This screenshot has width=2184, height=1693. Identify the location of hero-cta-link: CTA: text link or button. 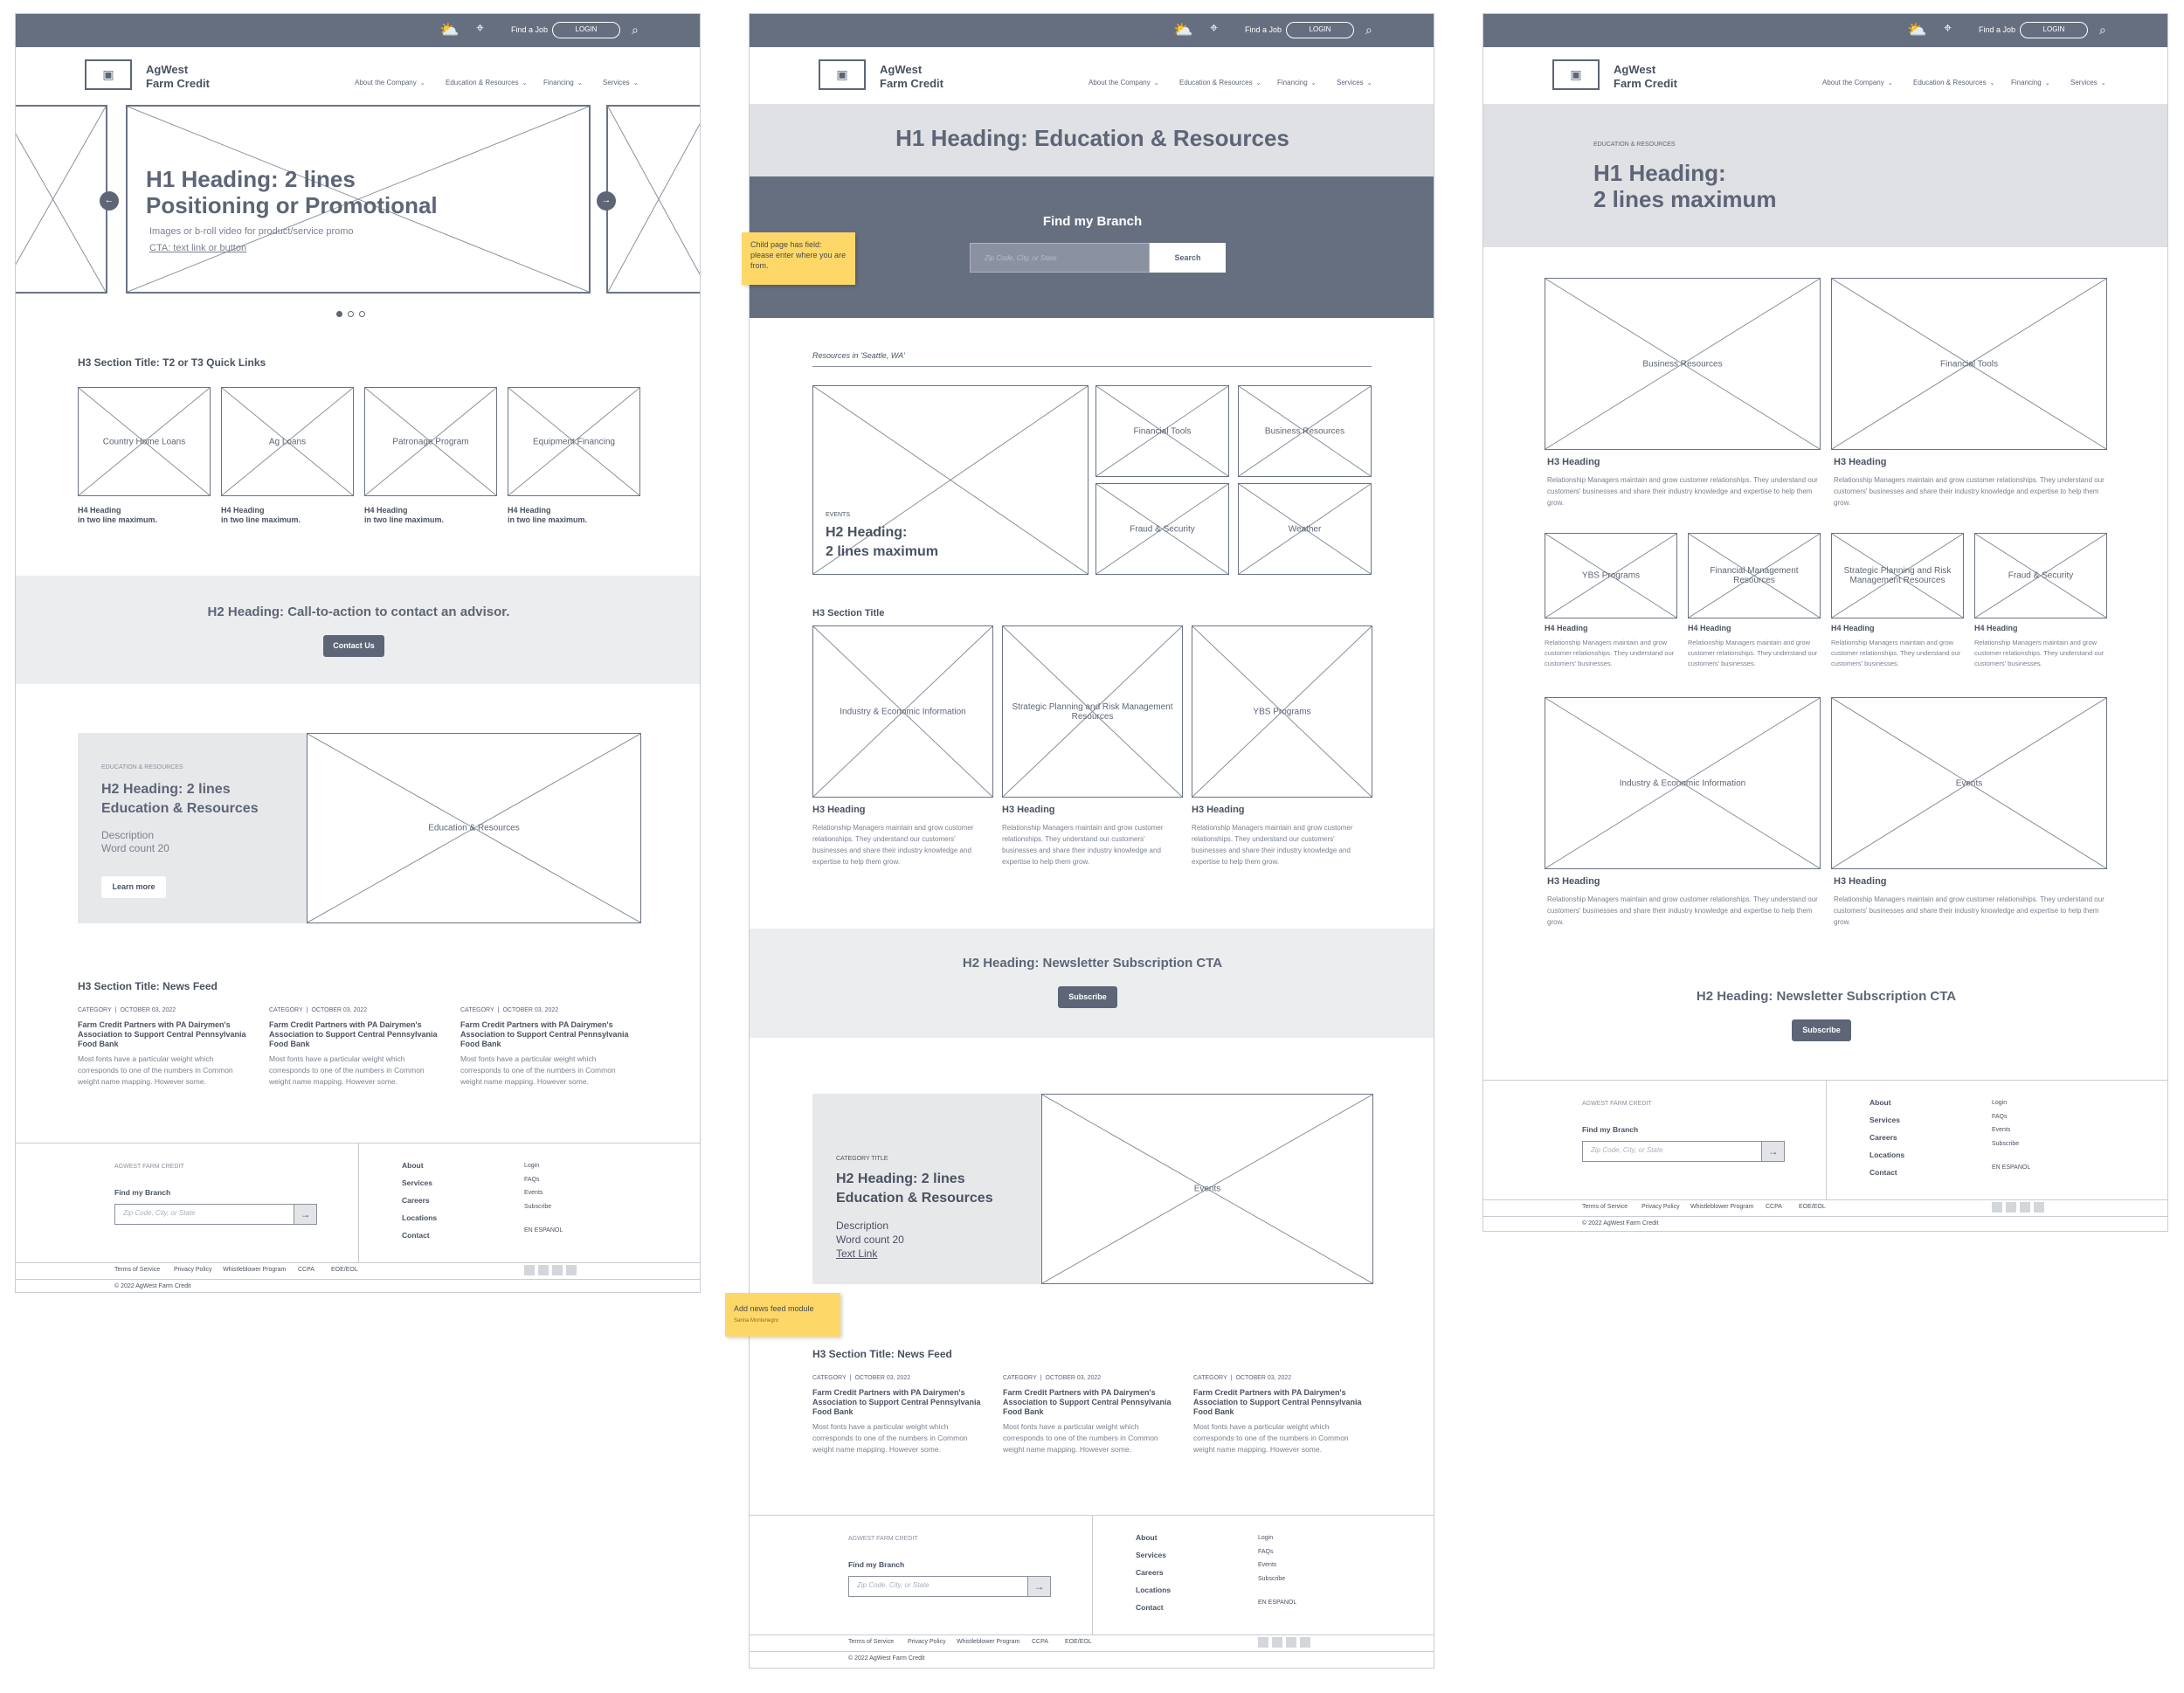
(197, 248).